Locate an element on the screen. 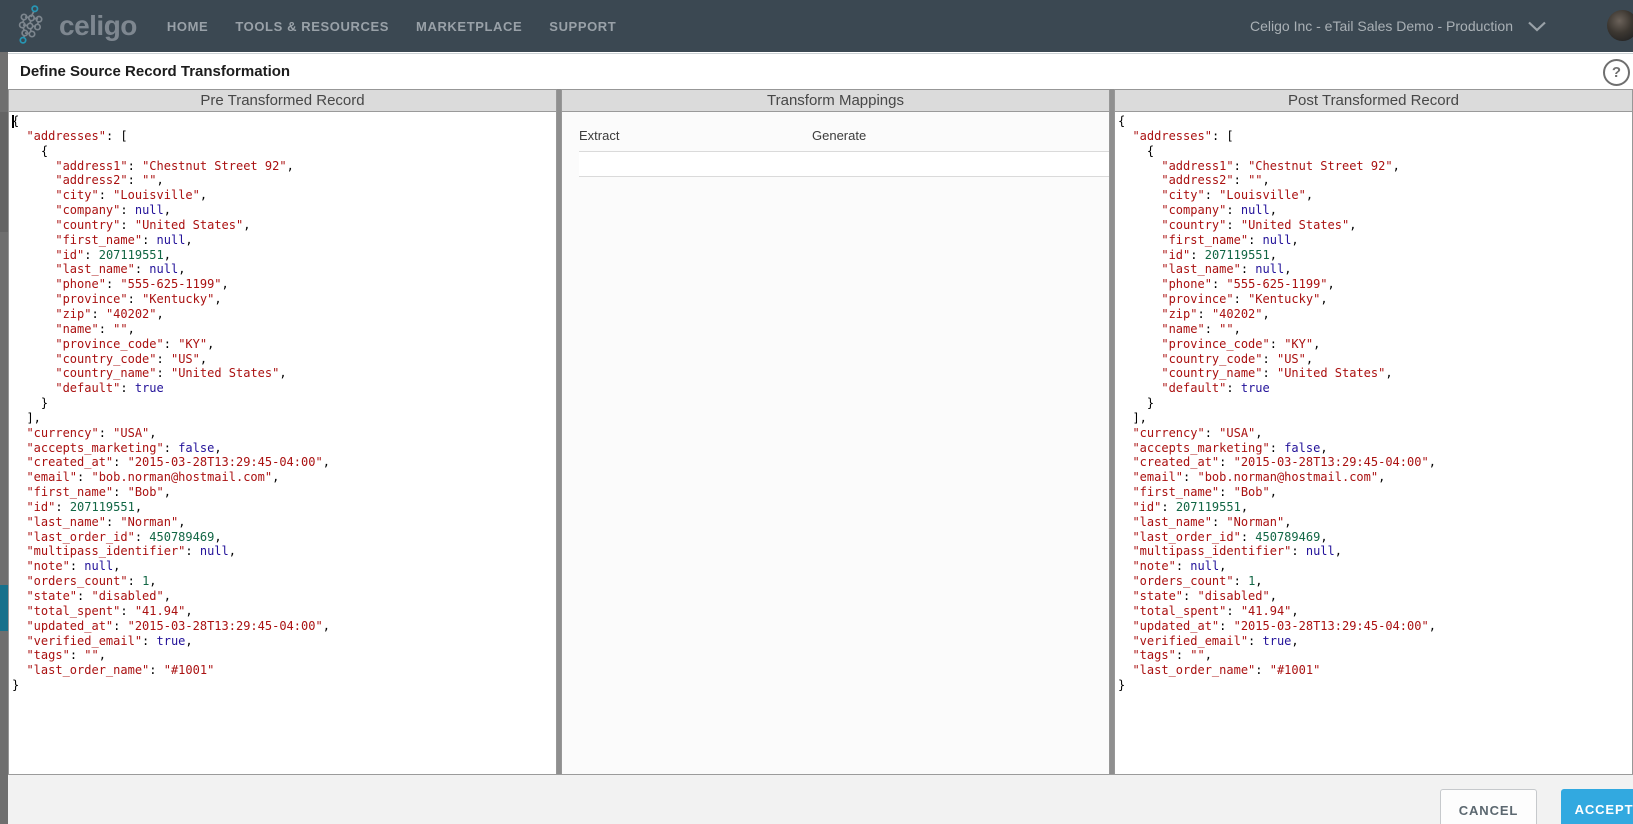 Image resolution: width=1633 pixels, height=824 pixels. mapping-column-labels: Extract Generate is located at coordinates (835, 139).